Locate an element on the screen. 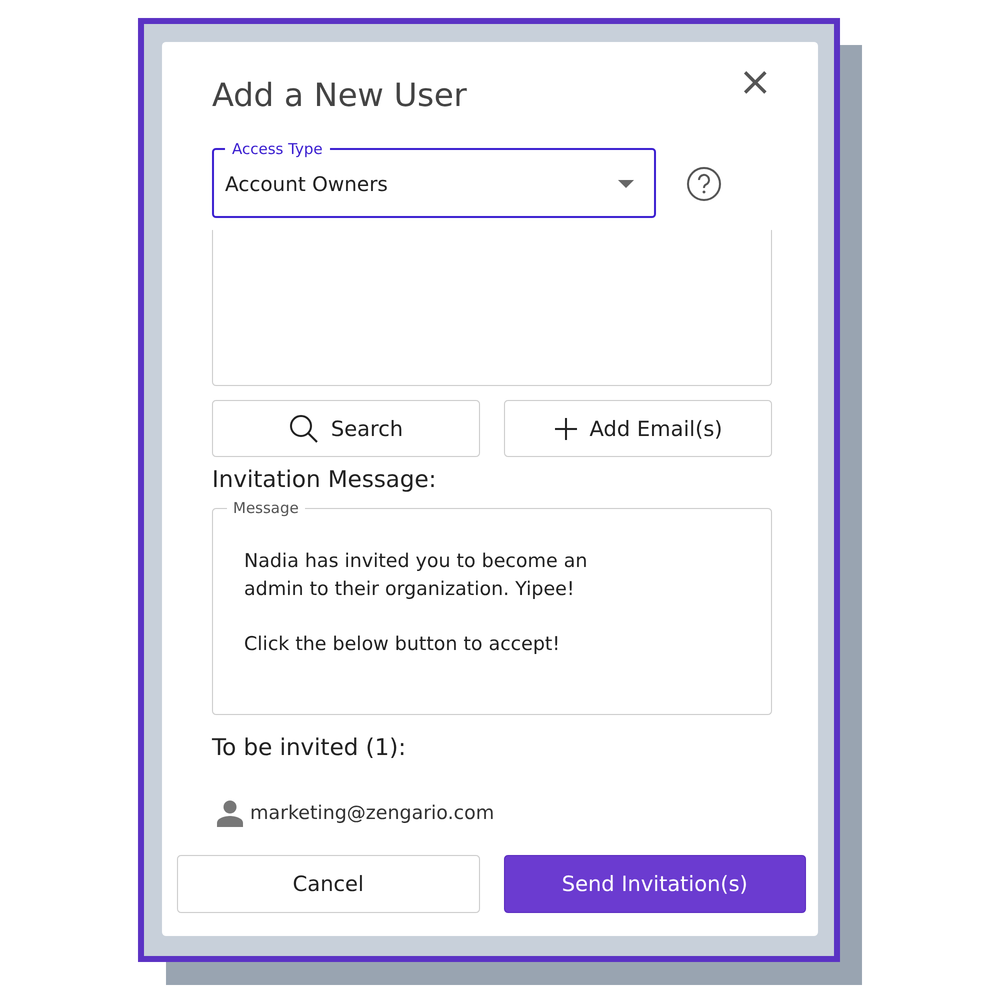 Image resolution: width=1000 pixels, height=1000 pixels. search-icon is located at coordinates (303, 429).